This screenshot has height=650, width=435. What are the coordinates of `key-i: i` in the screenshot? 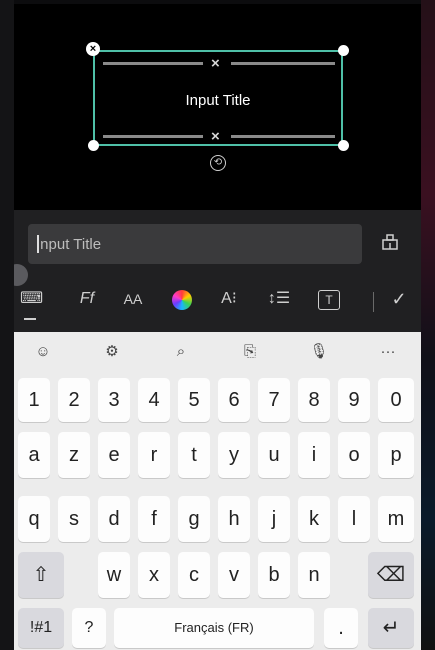 It's located at (314, 455).